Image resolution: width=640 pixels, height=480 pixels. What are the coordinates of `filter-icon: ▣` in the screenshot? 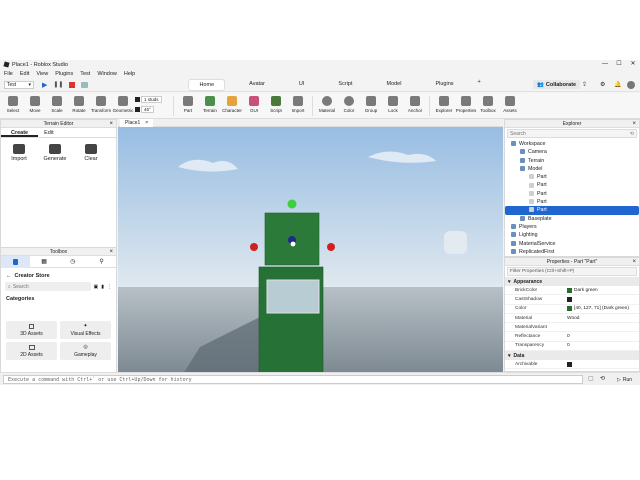 It's located at (96, 287).